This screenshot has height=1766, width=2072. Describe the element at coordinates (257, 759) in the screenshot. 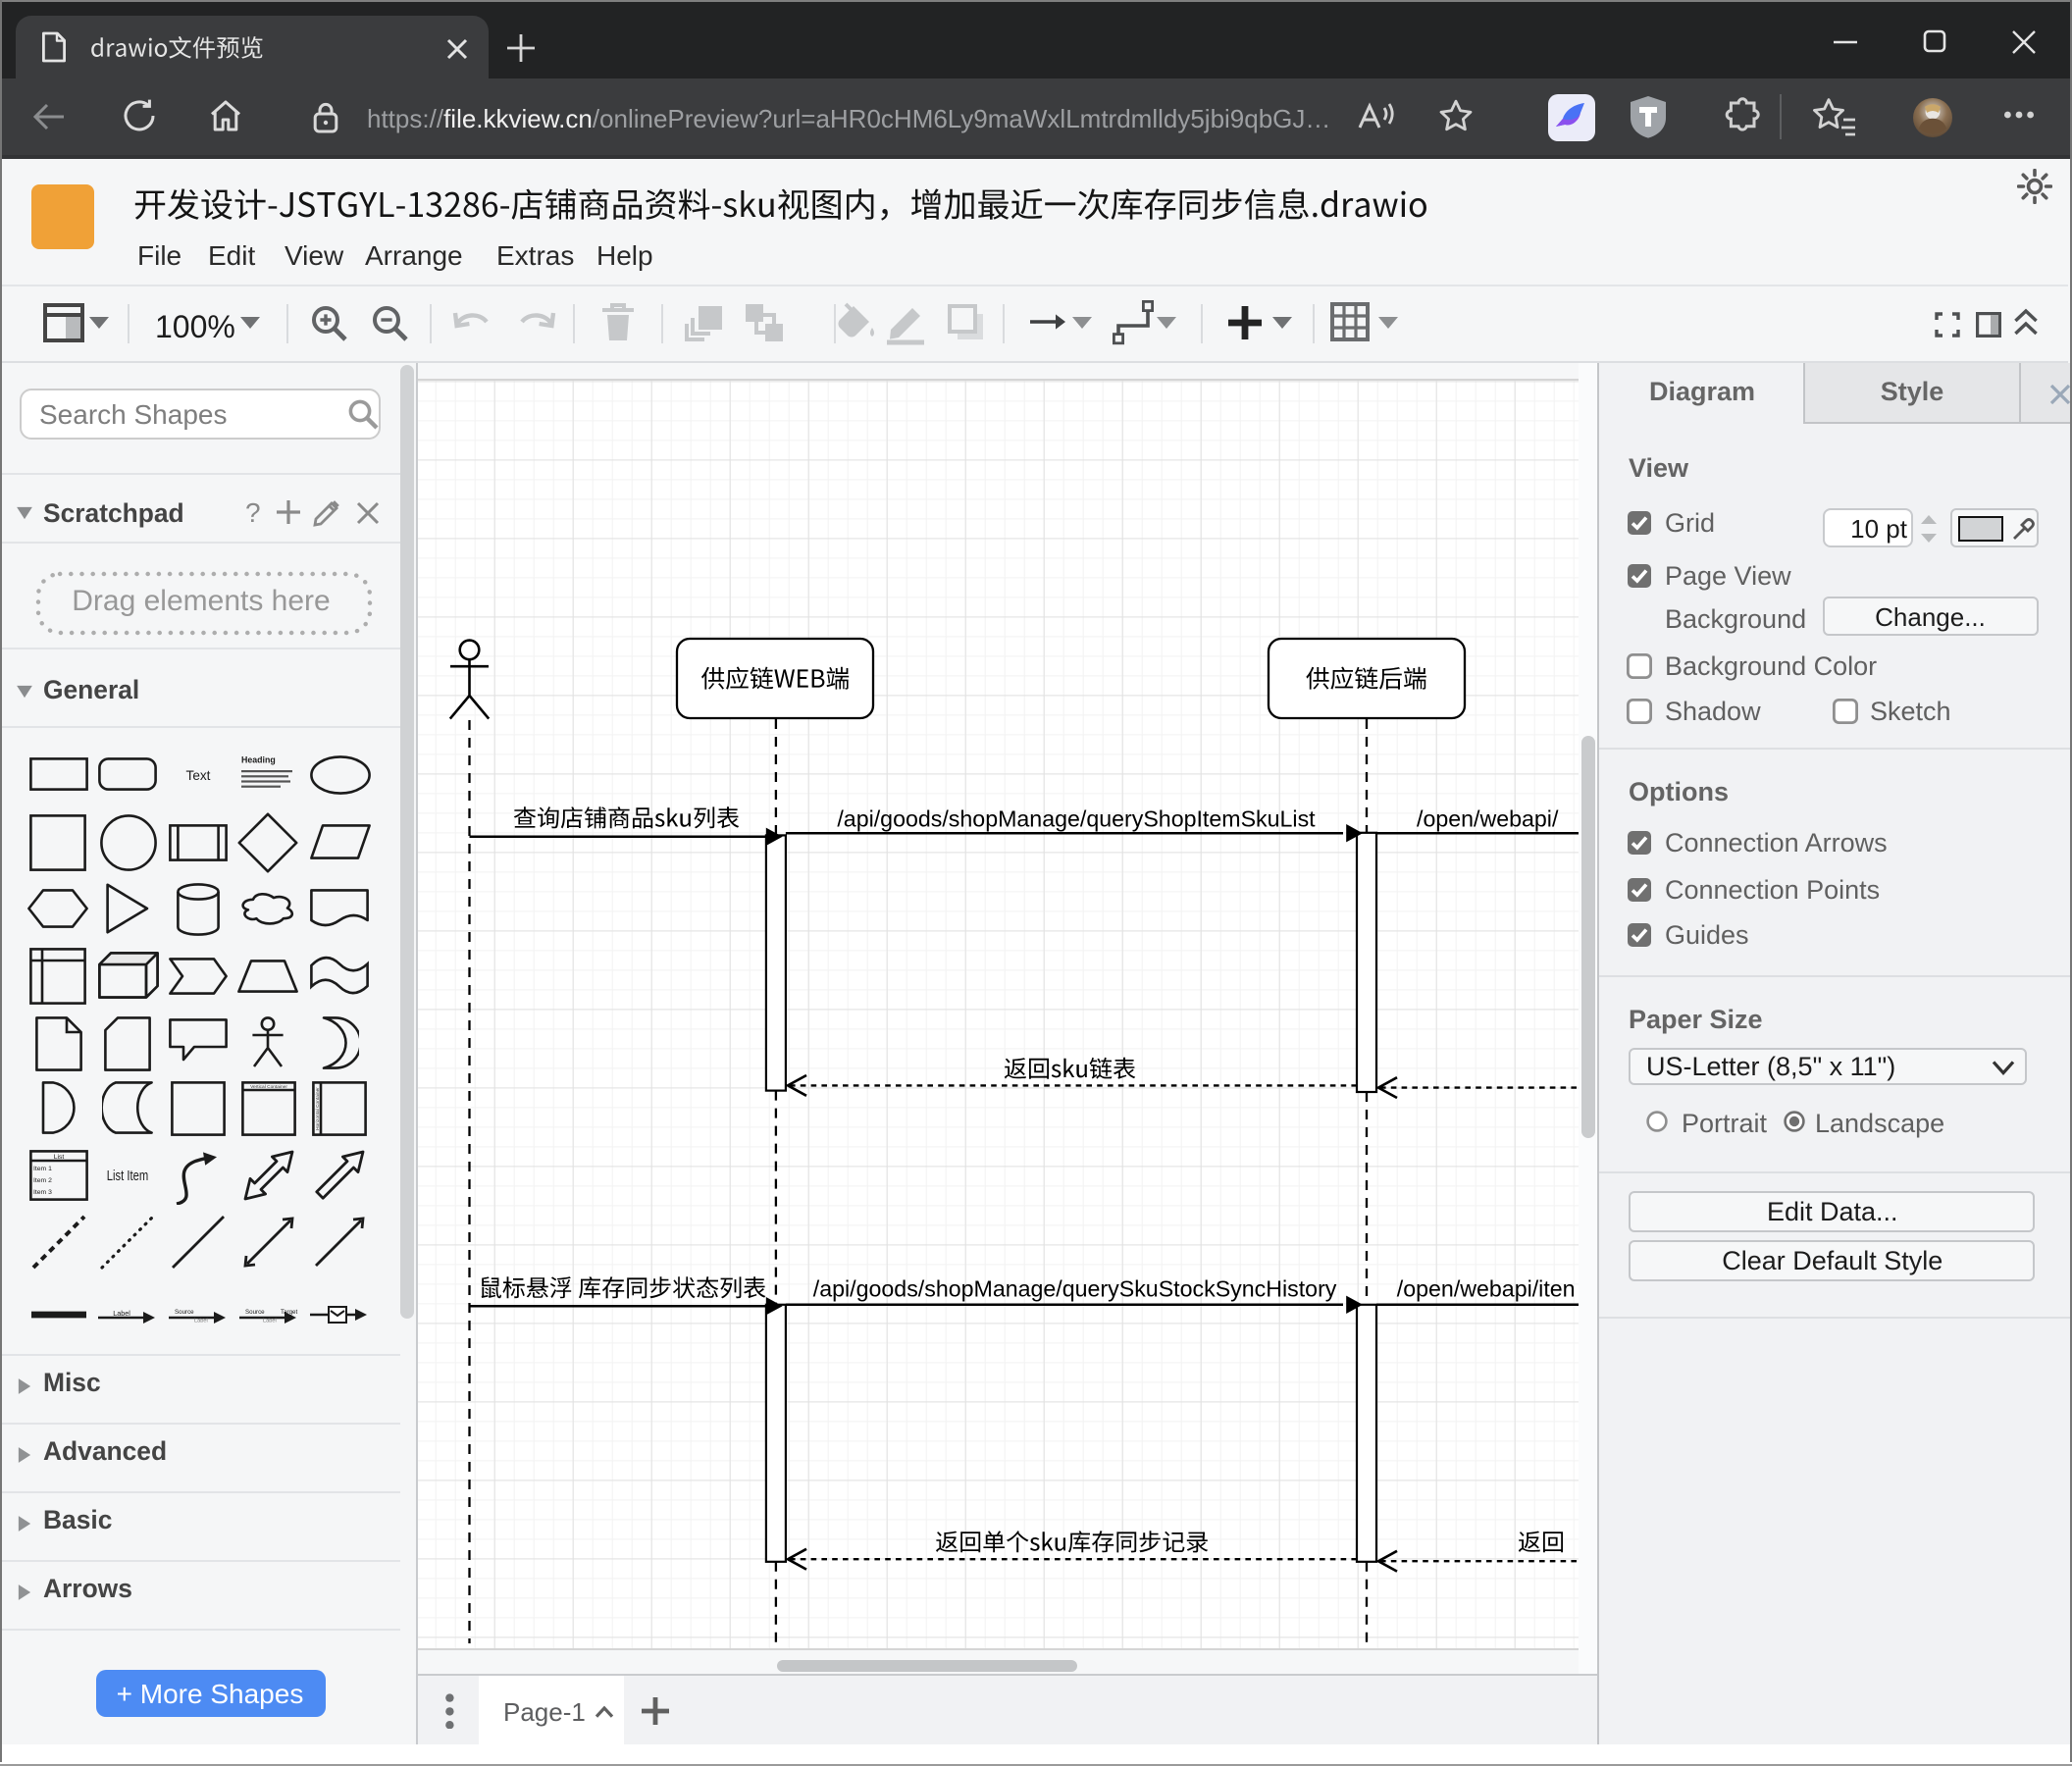

I see `svg-text: Heading` at that location.